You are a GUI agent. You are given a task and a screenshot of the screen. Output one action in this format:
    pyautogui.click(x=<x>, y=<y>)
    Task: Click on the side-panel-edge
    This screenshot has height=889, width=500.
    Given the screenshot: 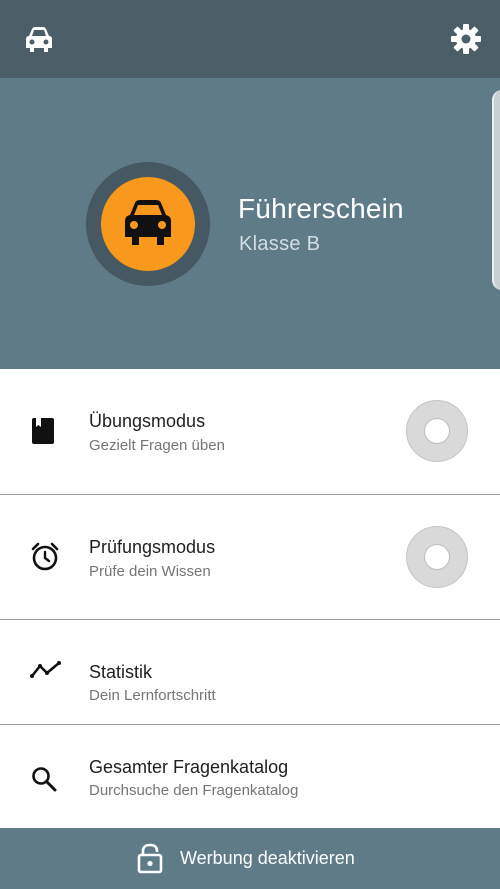 What is the action you would take?
    pyautogui.click(x=496, y=190)
    